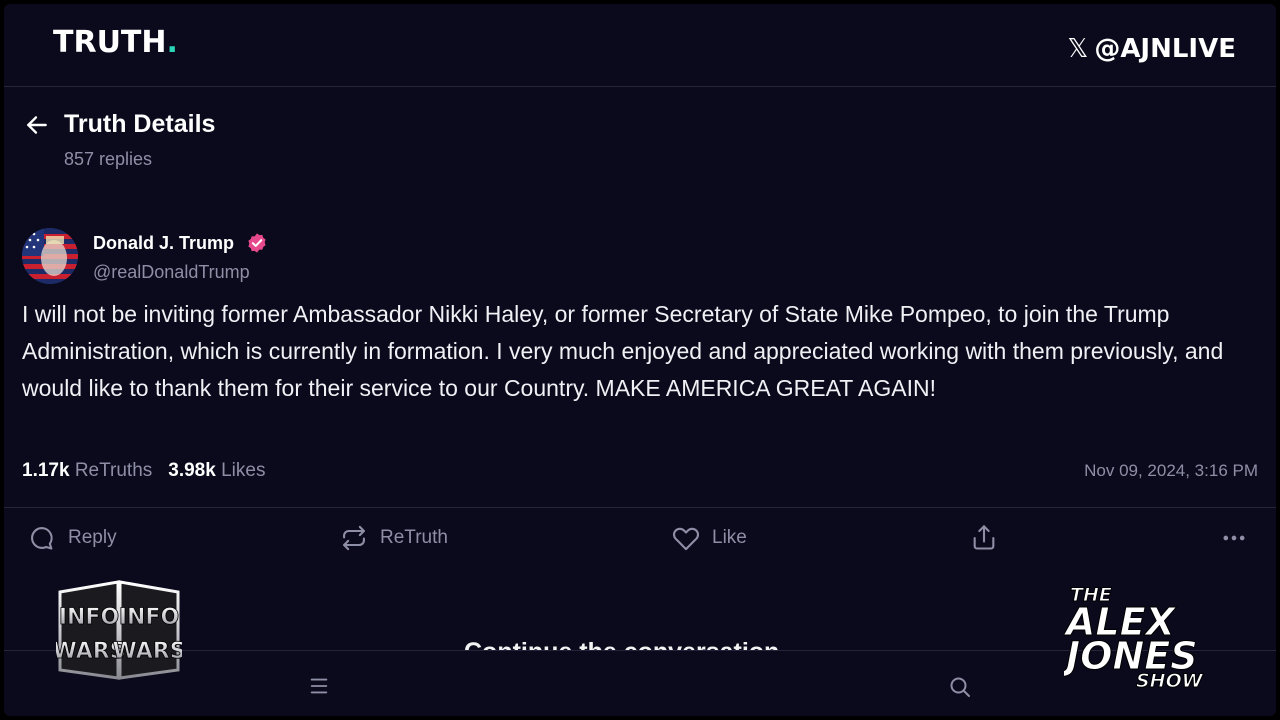  What do you see at coordinates (257, 243) in the screenshot?
I see `verified-badge-icon` at bounding box center [257, 243].